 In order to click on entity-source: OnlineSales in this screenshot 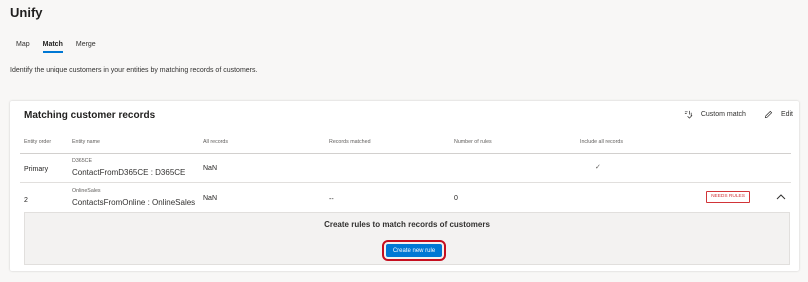, I will do `click(86, 191)`.